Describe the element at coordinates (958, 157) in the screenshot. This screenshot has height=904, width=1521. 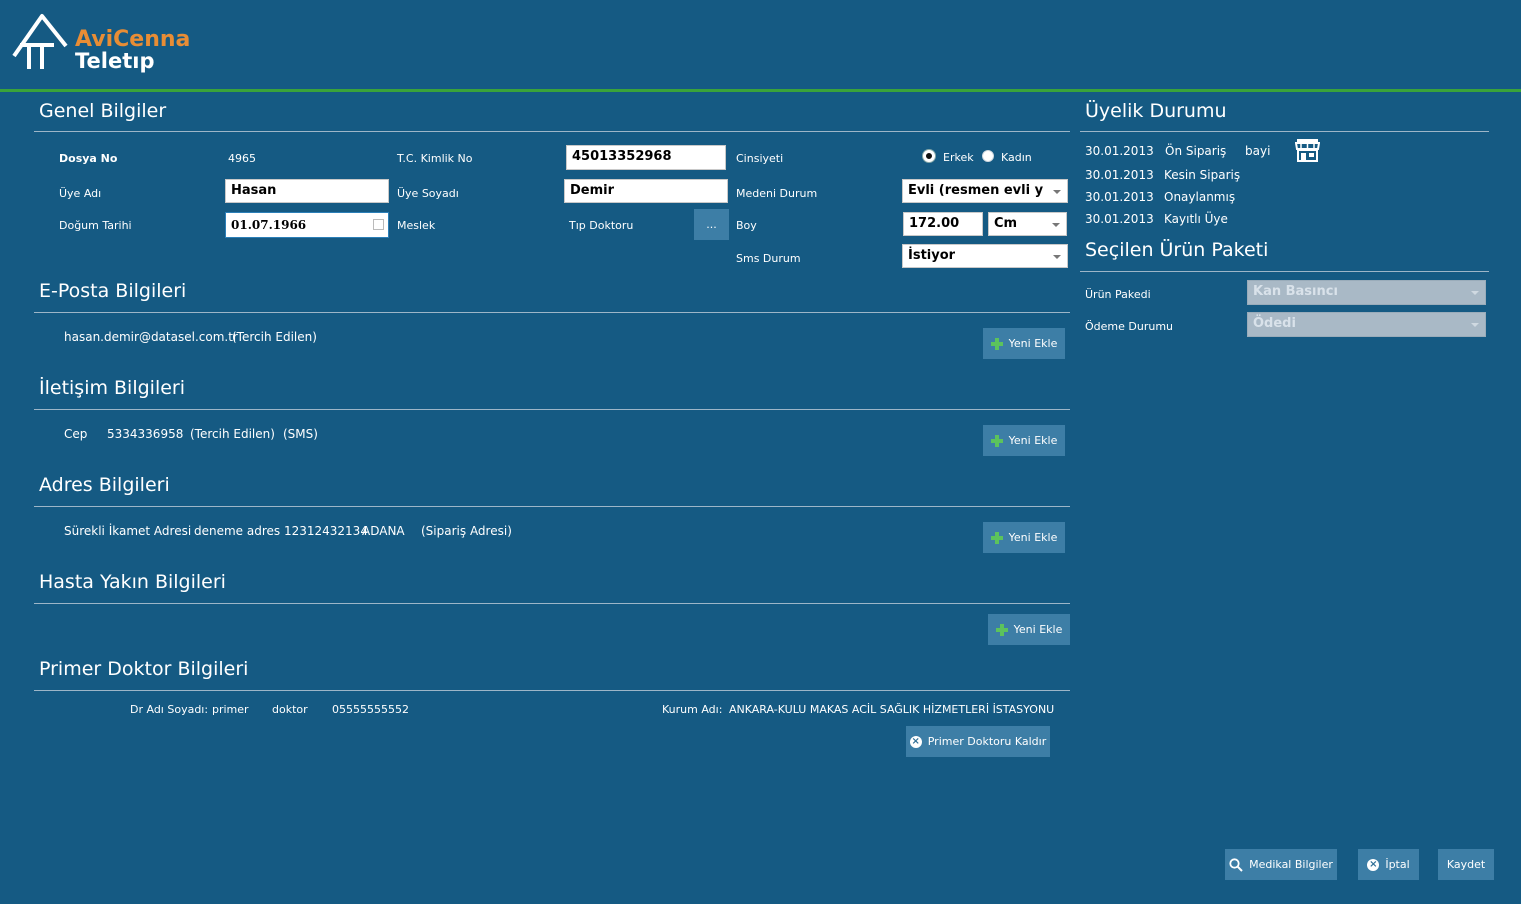
I see `gender-erkek-label: Erkek` at that location.